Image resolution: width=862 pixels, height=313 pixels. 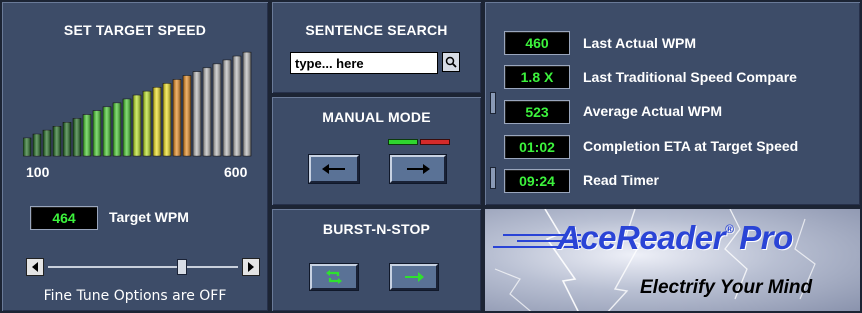 What do you see at coordinates (376, 117) in the screenshot?
I see `manual-mode-title: MANUAL MODE` at bounding box center [376, 117].